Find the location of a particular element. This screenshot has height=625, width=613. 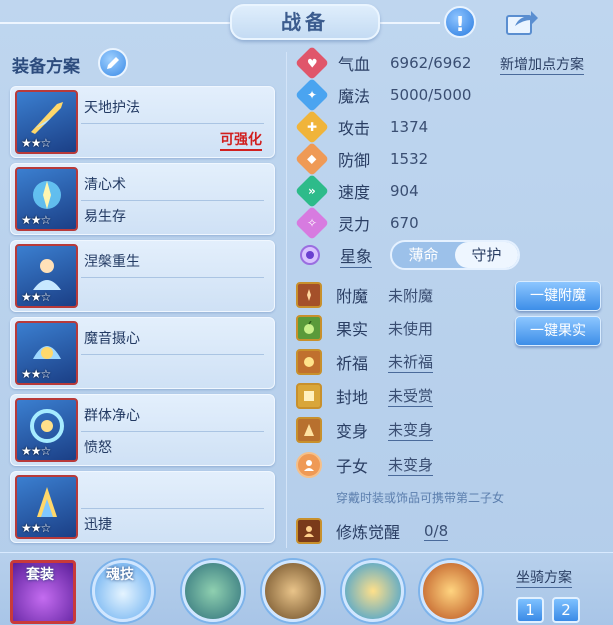

plan-card-1: ★★☆ 天地护法 可强化 is located at coordinates (142, 122).